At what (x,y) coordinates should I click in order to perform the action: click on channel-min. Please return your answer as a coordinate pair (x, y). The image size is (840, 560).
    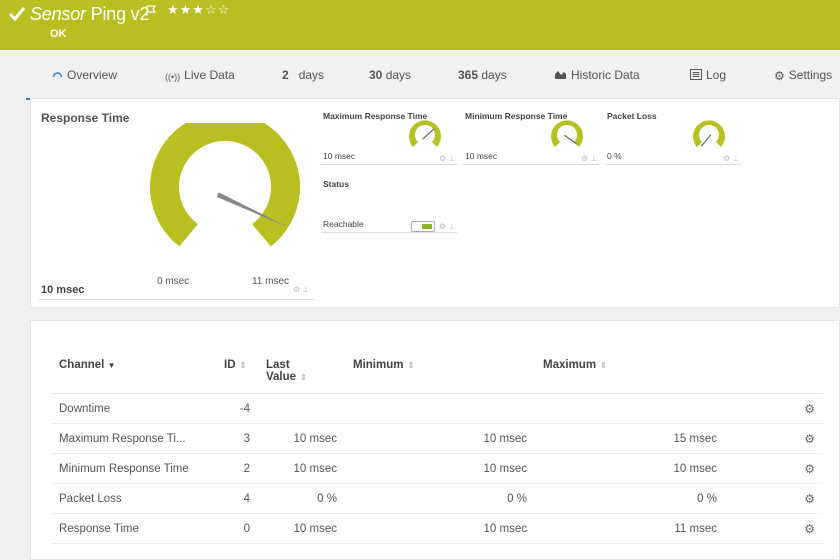
    Looking at the image, I should click on (440, 408).